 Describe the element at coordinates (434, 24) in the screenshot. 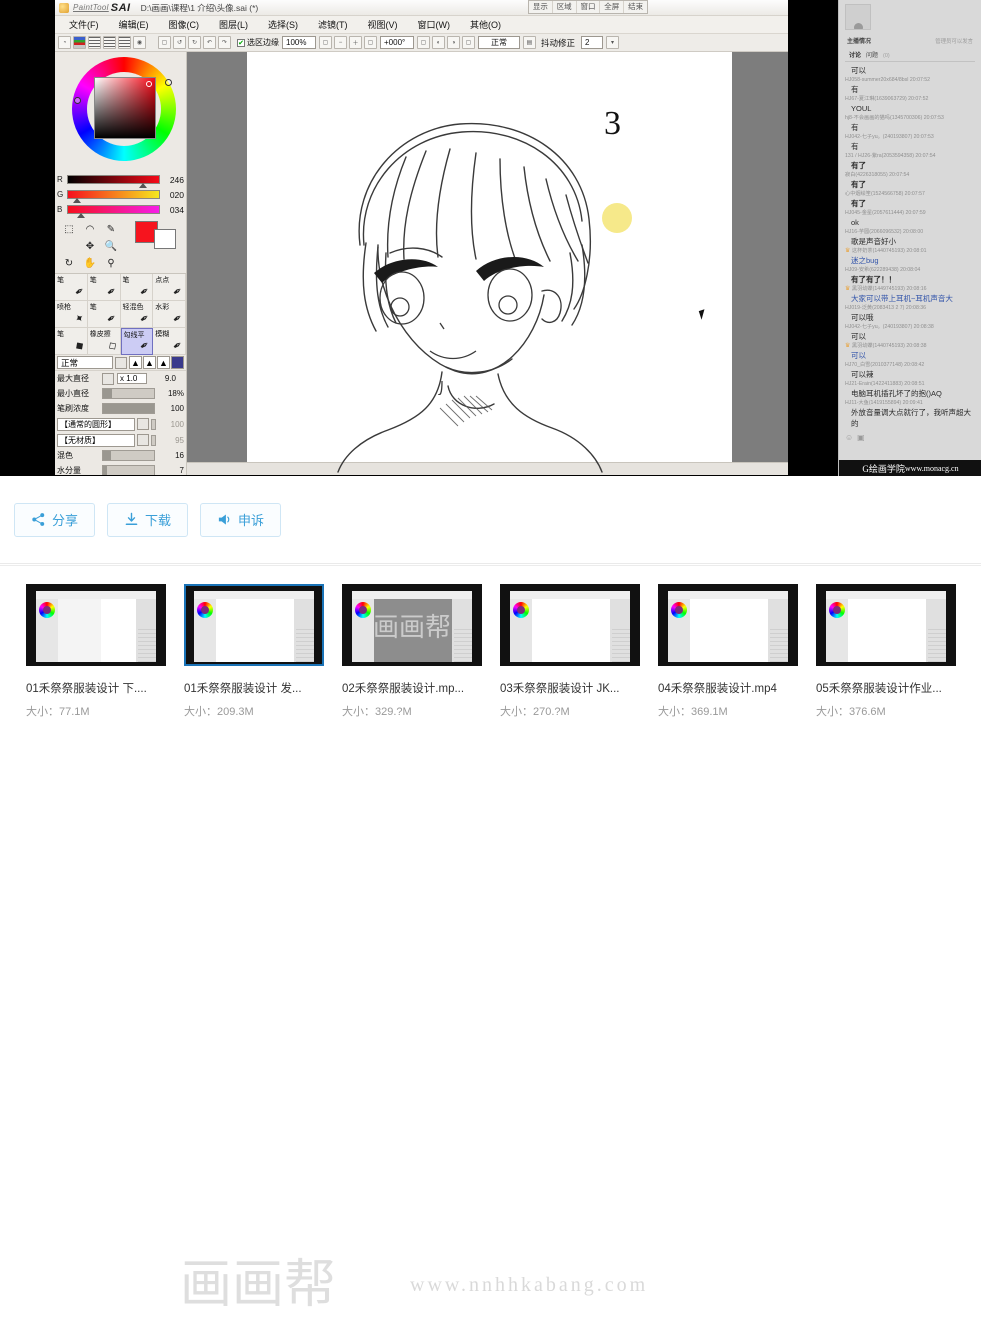

I see `menu-window: 窗口(W)` at that location.